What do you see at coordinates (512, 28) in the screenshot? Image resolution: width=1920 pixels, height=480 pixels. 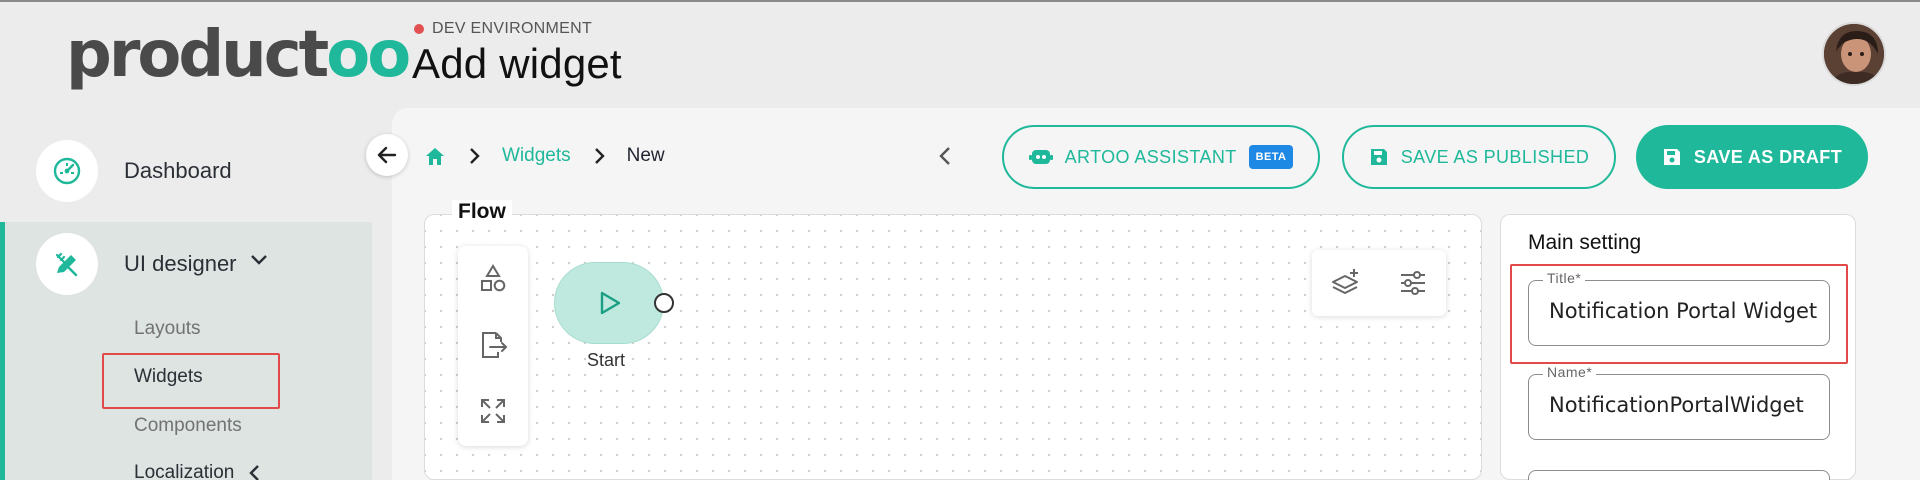 I see `environment-label: DEV ENVIRONMENT` at bounding box center [512, 28].